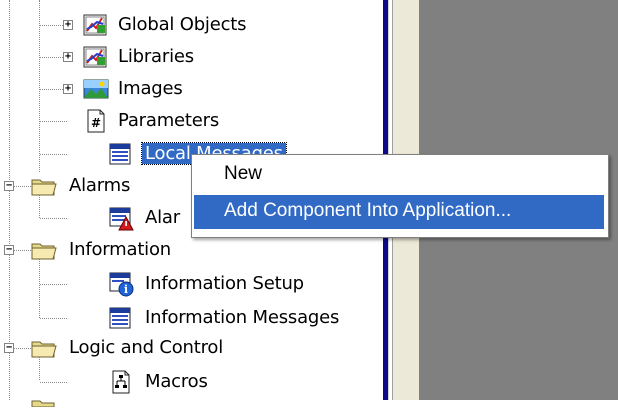 Image resolution: width=618 pixels, height=411 pixels. Describe the element at coordinates (96, 25) in the screenshot. I see `global-objects-icon` at that location.